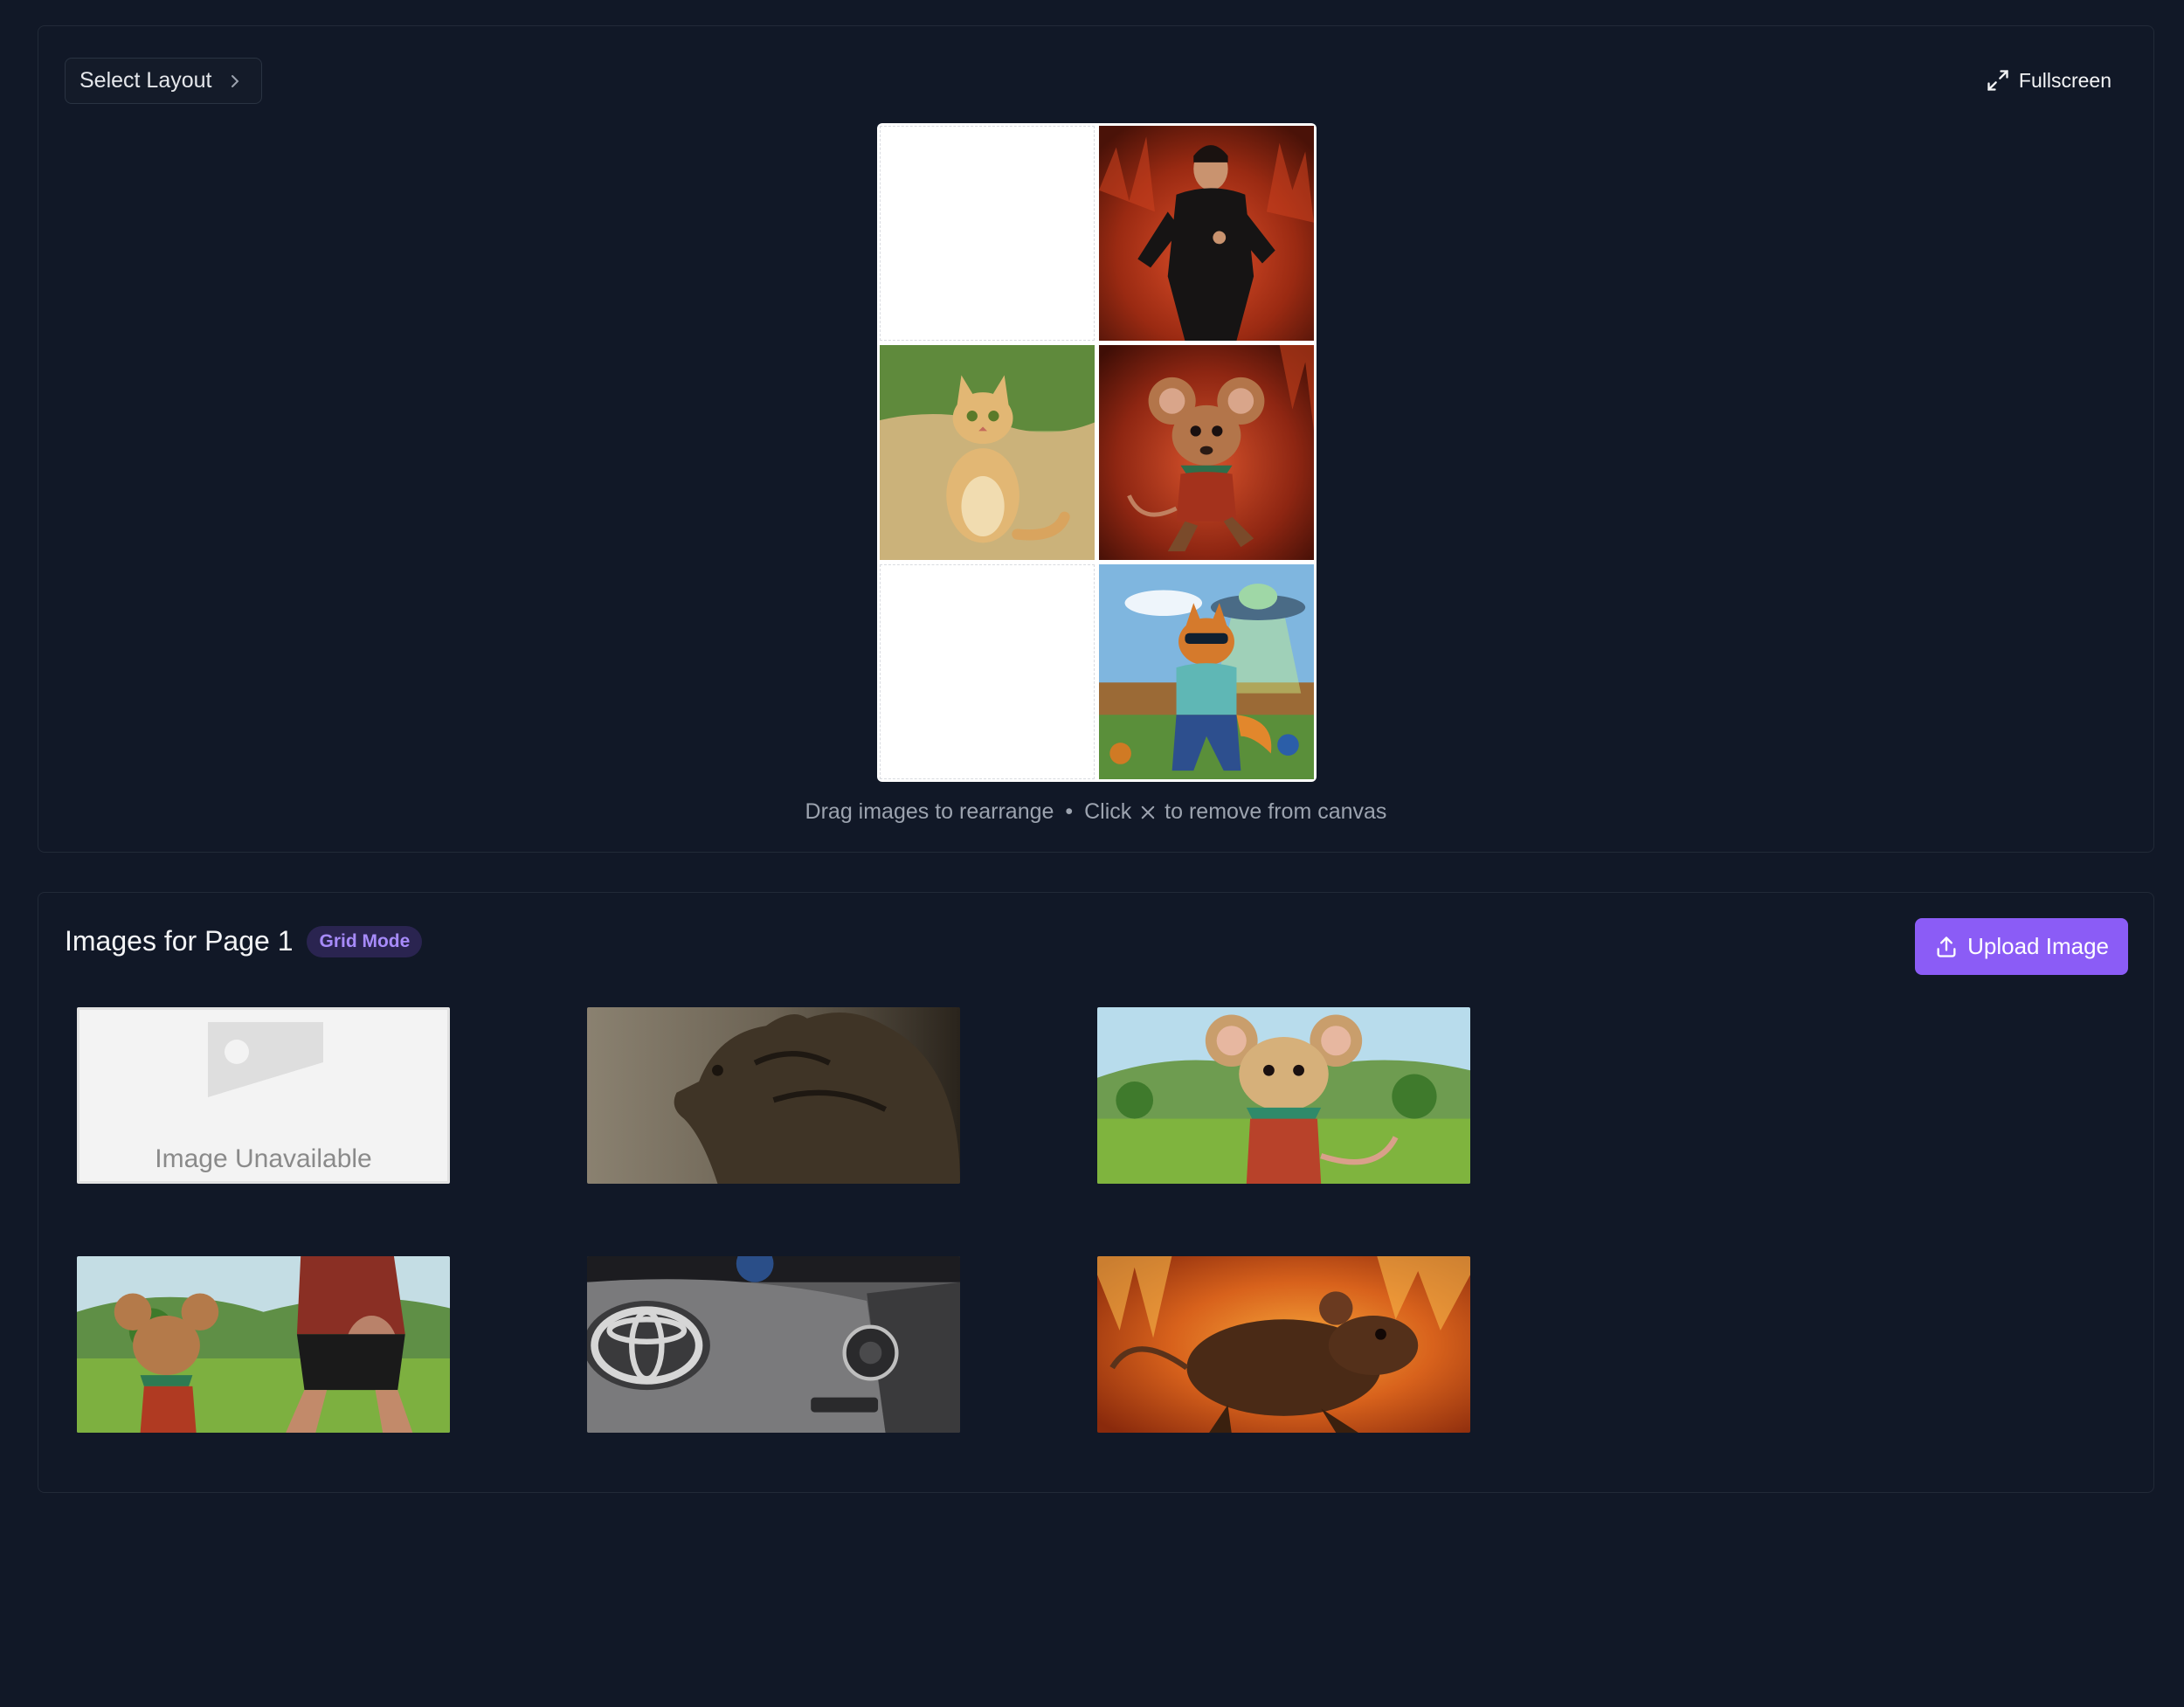  Describe the element at coordinates (1108, 811) in the screenshot. I see `hint-text-click: Click` at that location.